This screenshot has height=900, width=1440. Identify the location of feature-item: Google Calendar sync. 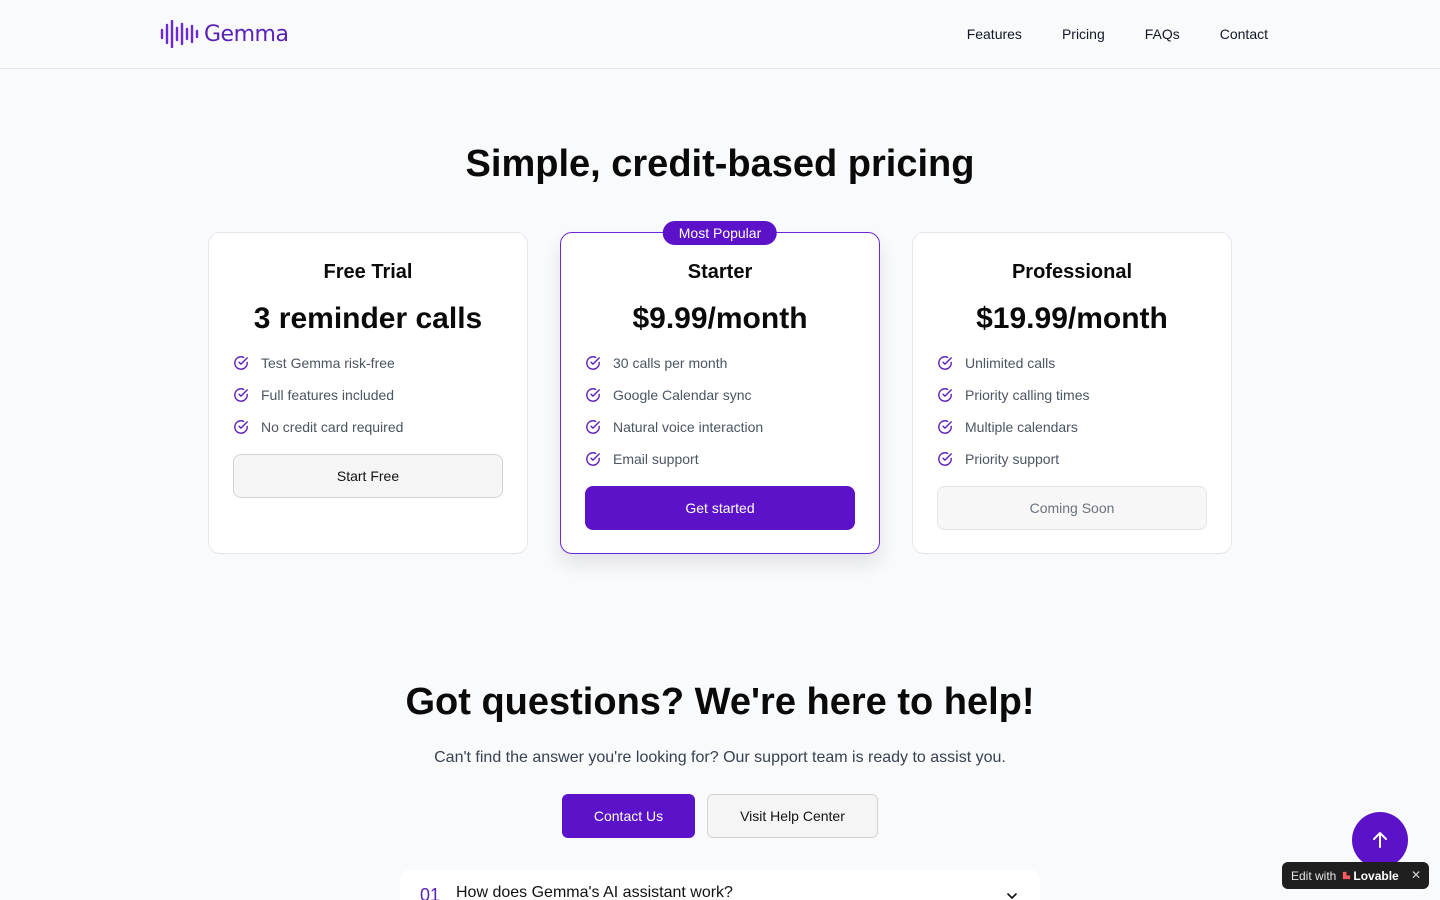
(674, 395).